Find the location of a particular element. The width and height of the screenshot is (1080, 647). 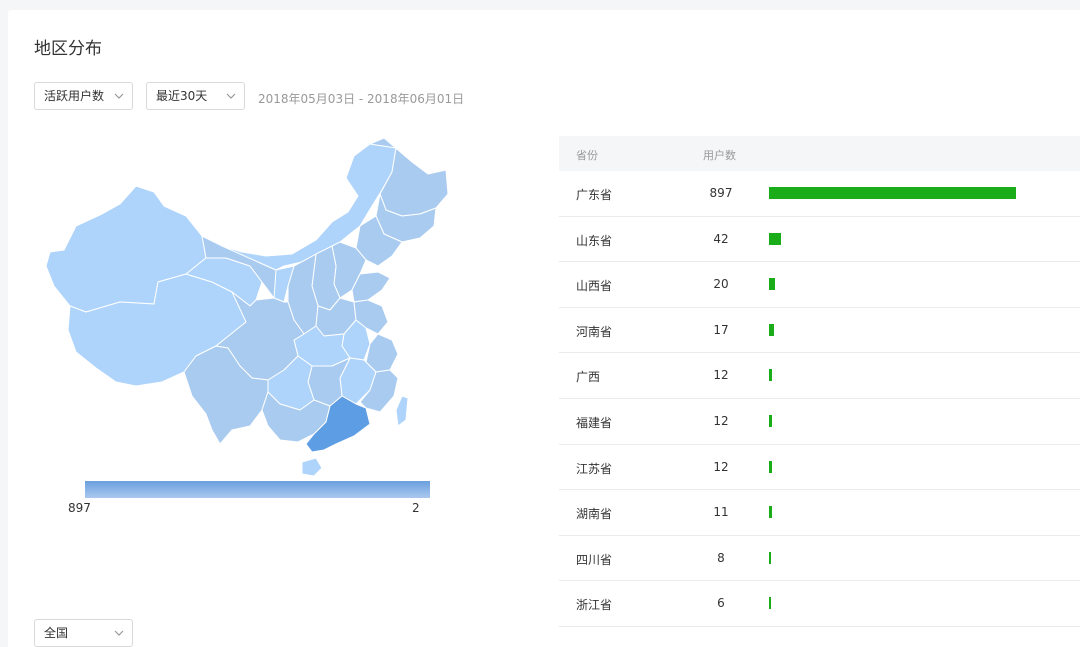

table-row: 福建省 12 is located at coordinates (819, 422).